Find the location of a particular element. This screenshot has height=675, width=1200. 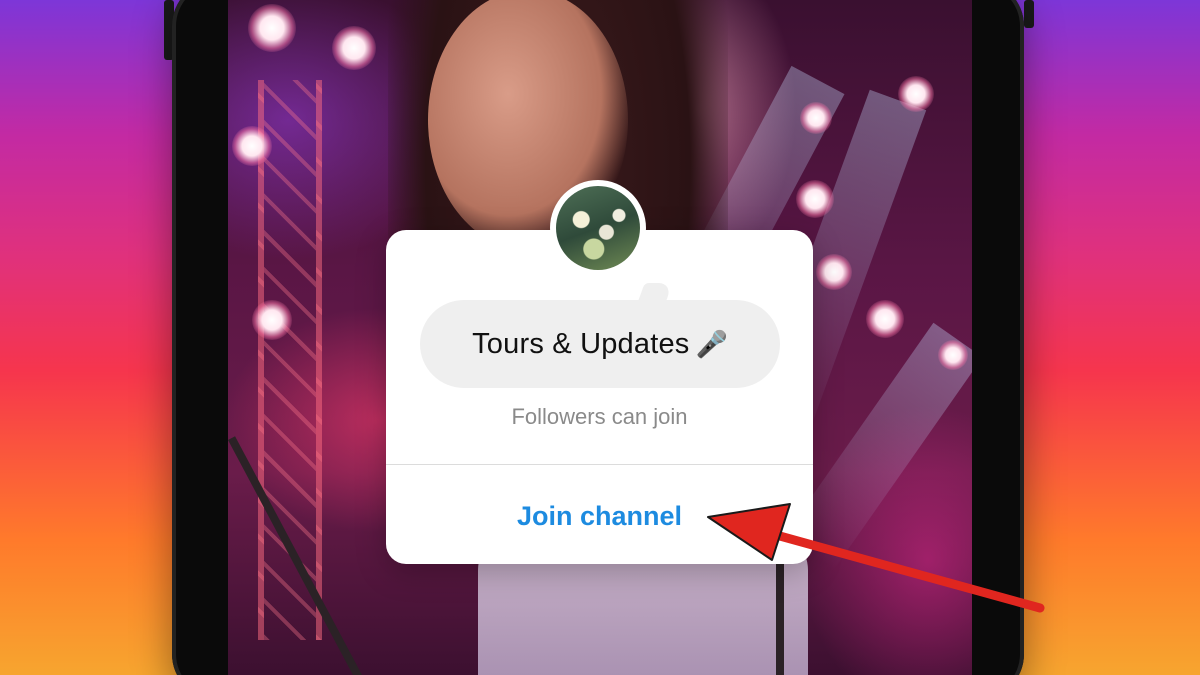

red-arrow-icon is located at coordinates (876, 558).